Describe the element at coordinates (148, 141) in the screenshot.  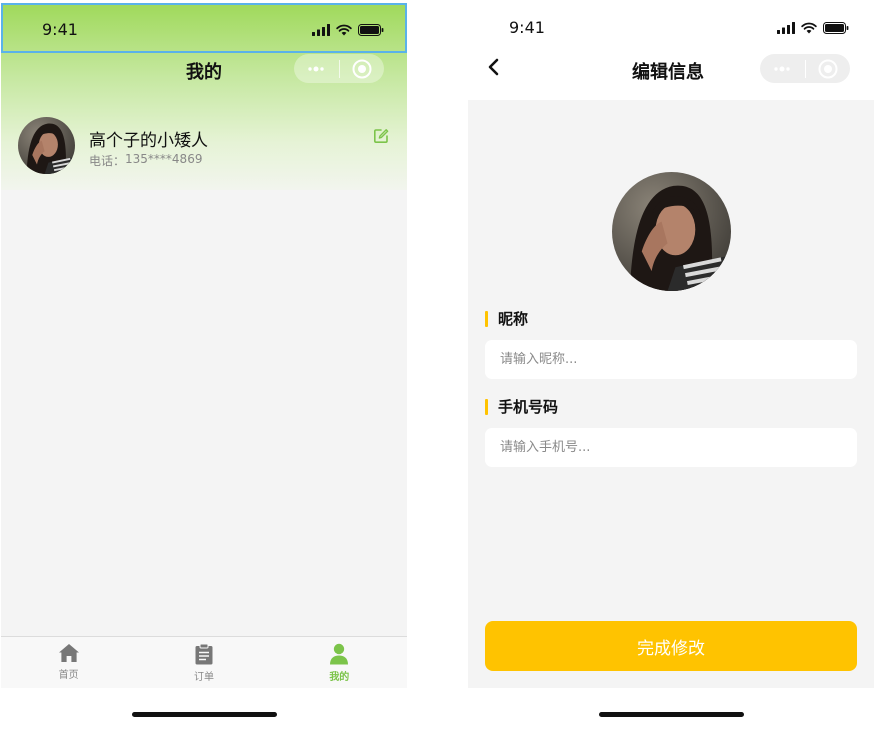
I see `user-name: 高个子的小矮人` at that location.